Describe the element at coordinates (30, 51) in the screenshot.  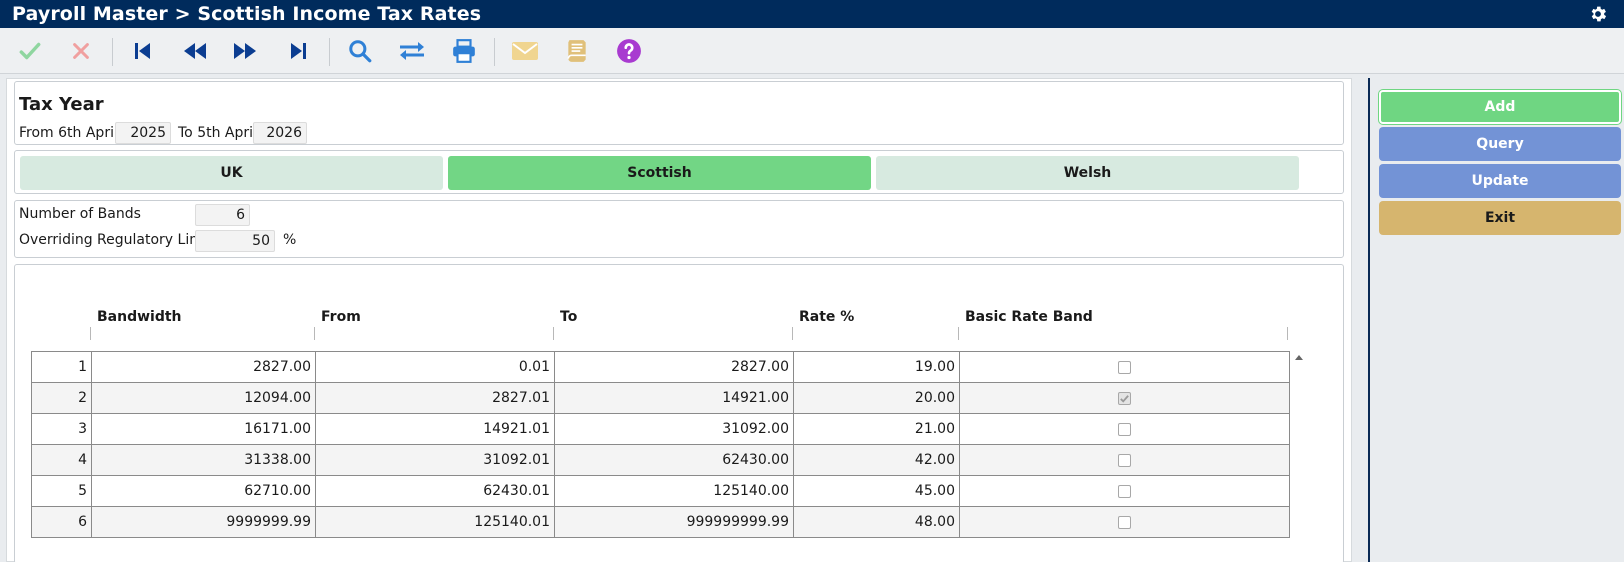
I see `confirm-icon` at that location.